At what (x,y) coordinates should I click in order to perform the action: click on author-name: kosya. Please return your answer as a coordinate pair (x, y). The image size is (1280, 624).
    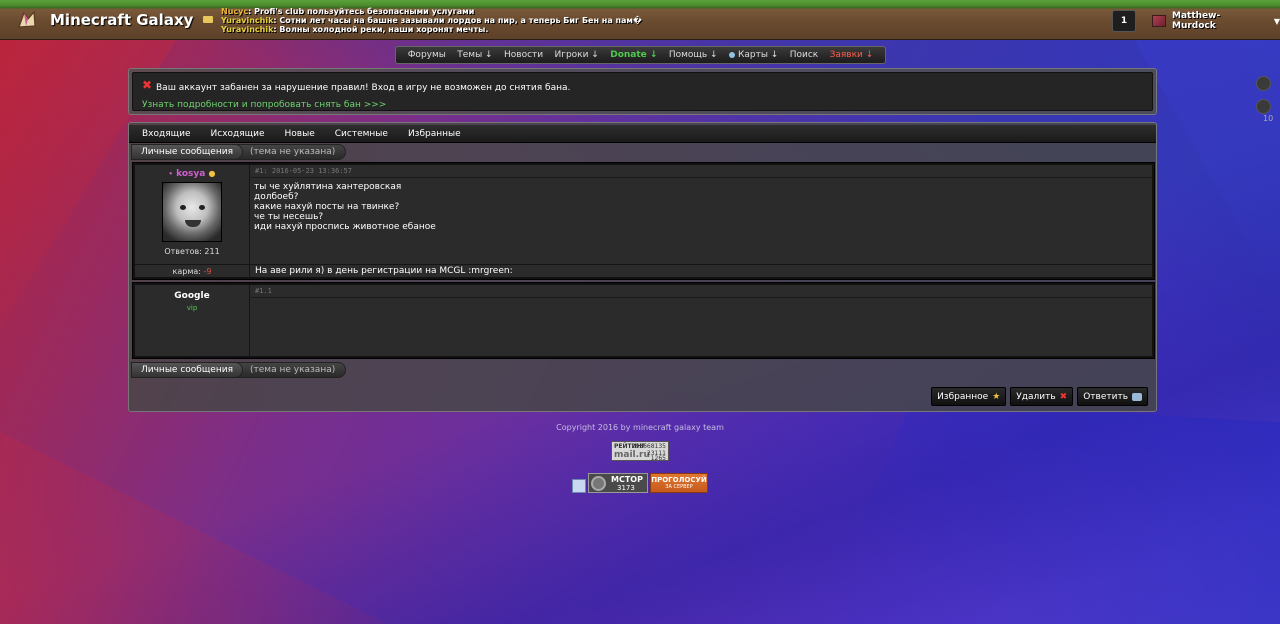
    Looking at the image, I should click on (190, 174).